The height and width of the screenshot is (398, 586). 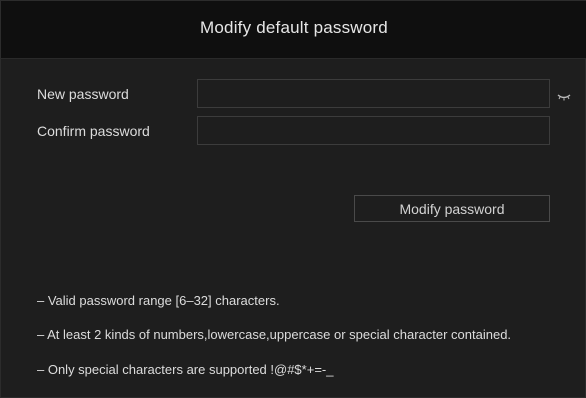 I want to click on dialog-title-bar: Modify default password, so click(x=293, y=30).